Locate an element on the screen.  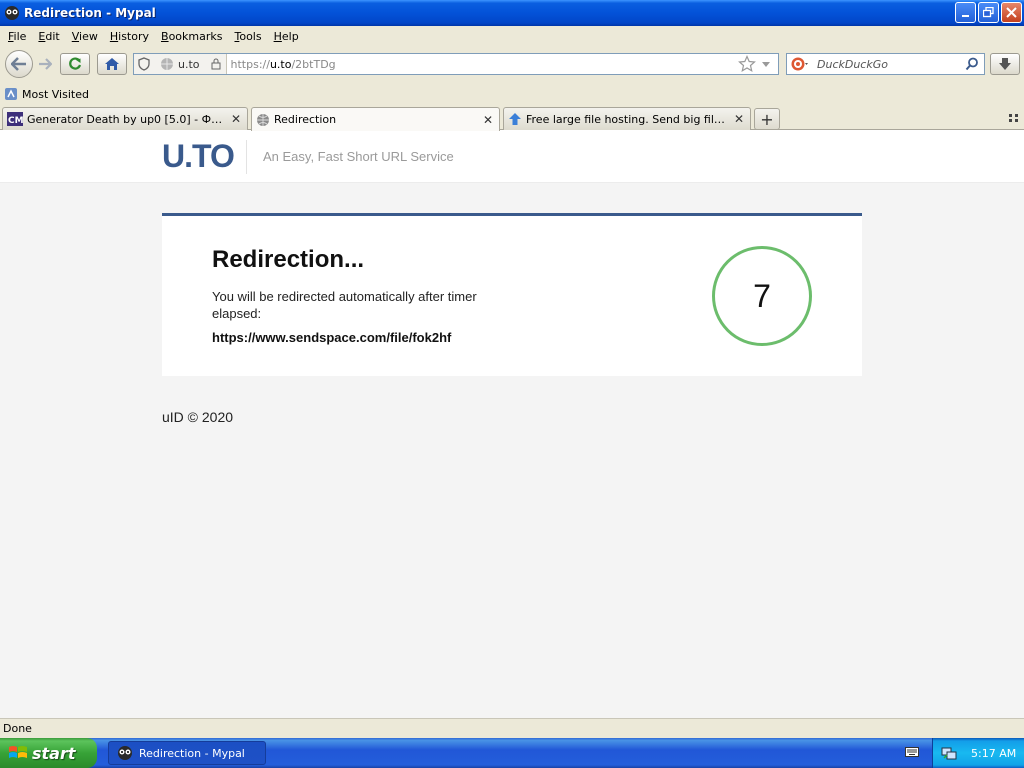
forum-favicon-icon: CM is located at coordinates (15, 119).